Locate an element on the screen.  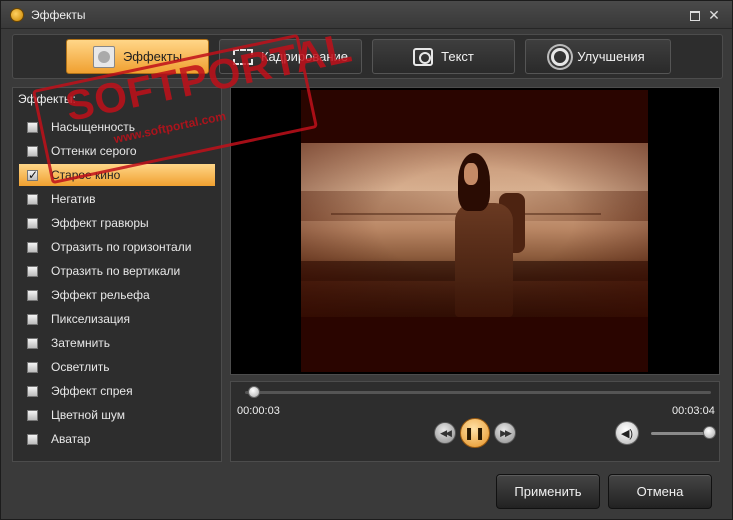
tab-bar: Эффекты Кадрирование Текст Улучшения is located at coordinates (367, 56).